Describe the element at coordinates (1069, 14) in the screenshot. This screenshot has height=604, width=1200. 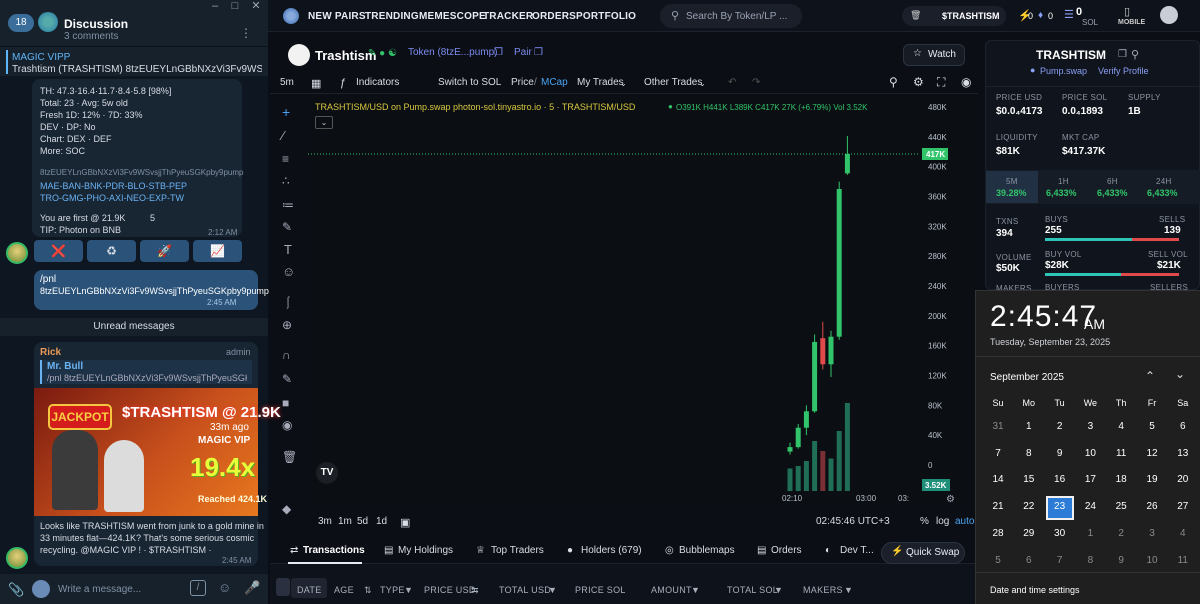
I see `wallet-icon: ☰` at that location.